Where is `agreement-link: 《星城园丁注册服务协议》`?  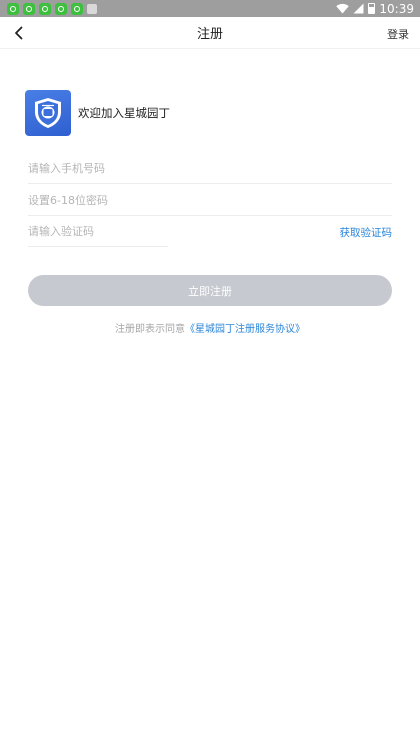 agreement-link: 《星城园丁注册服务协议》 is located at coordinates (245, 329).